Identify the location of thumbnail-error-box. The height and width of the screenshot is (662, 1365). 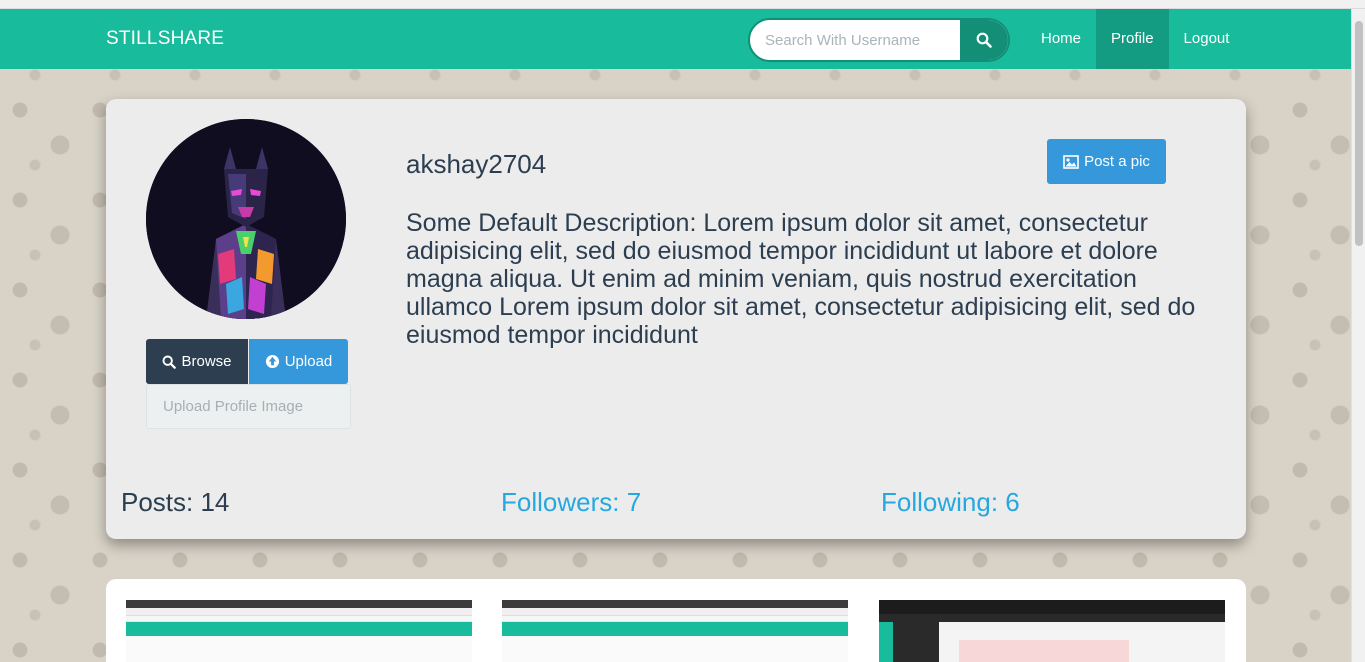
(1044, 651).